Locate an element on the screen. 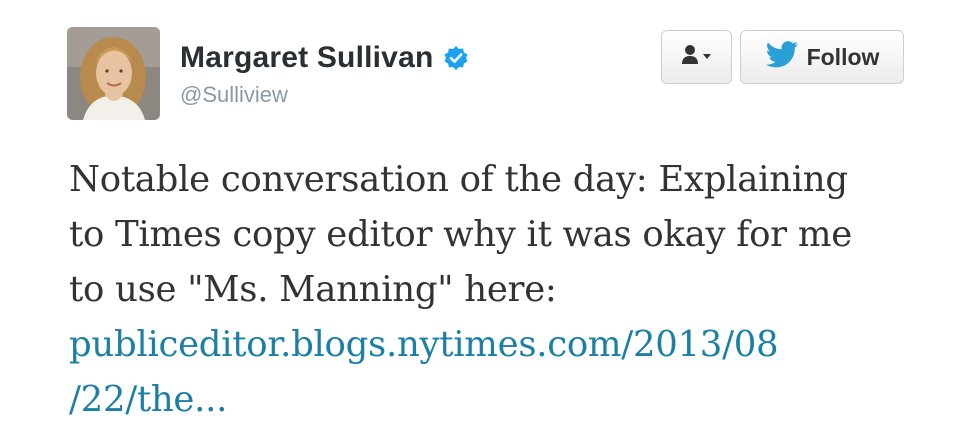 This screenshot has width=980, height=435. name-row: Margaret Sullivan is located at coordinates (324, 58).